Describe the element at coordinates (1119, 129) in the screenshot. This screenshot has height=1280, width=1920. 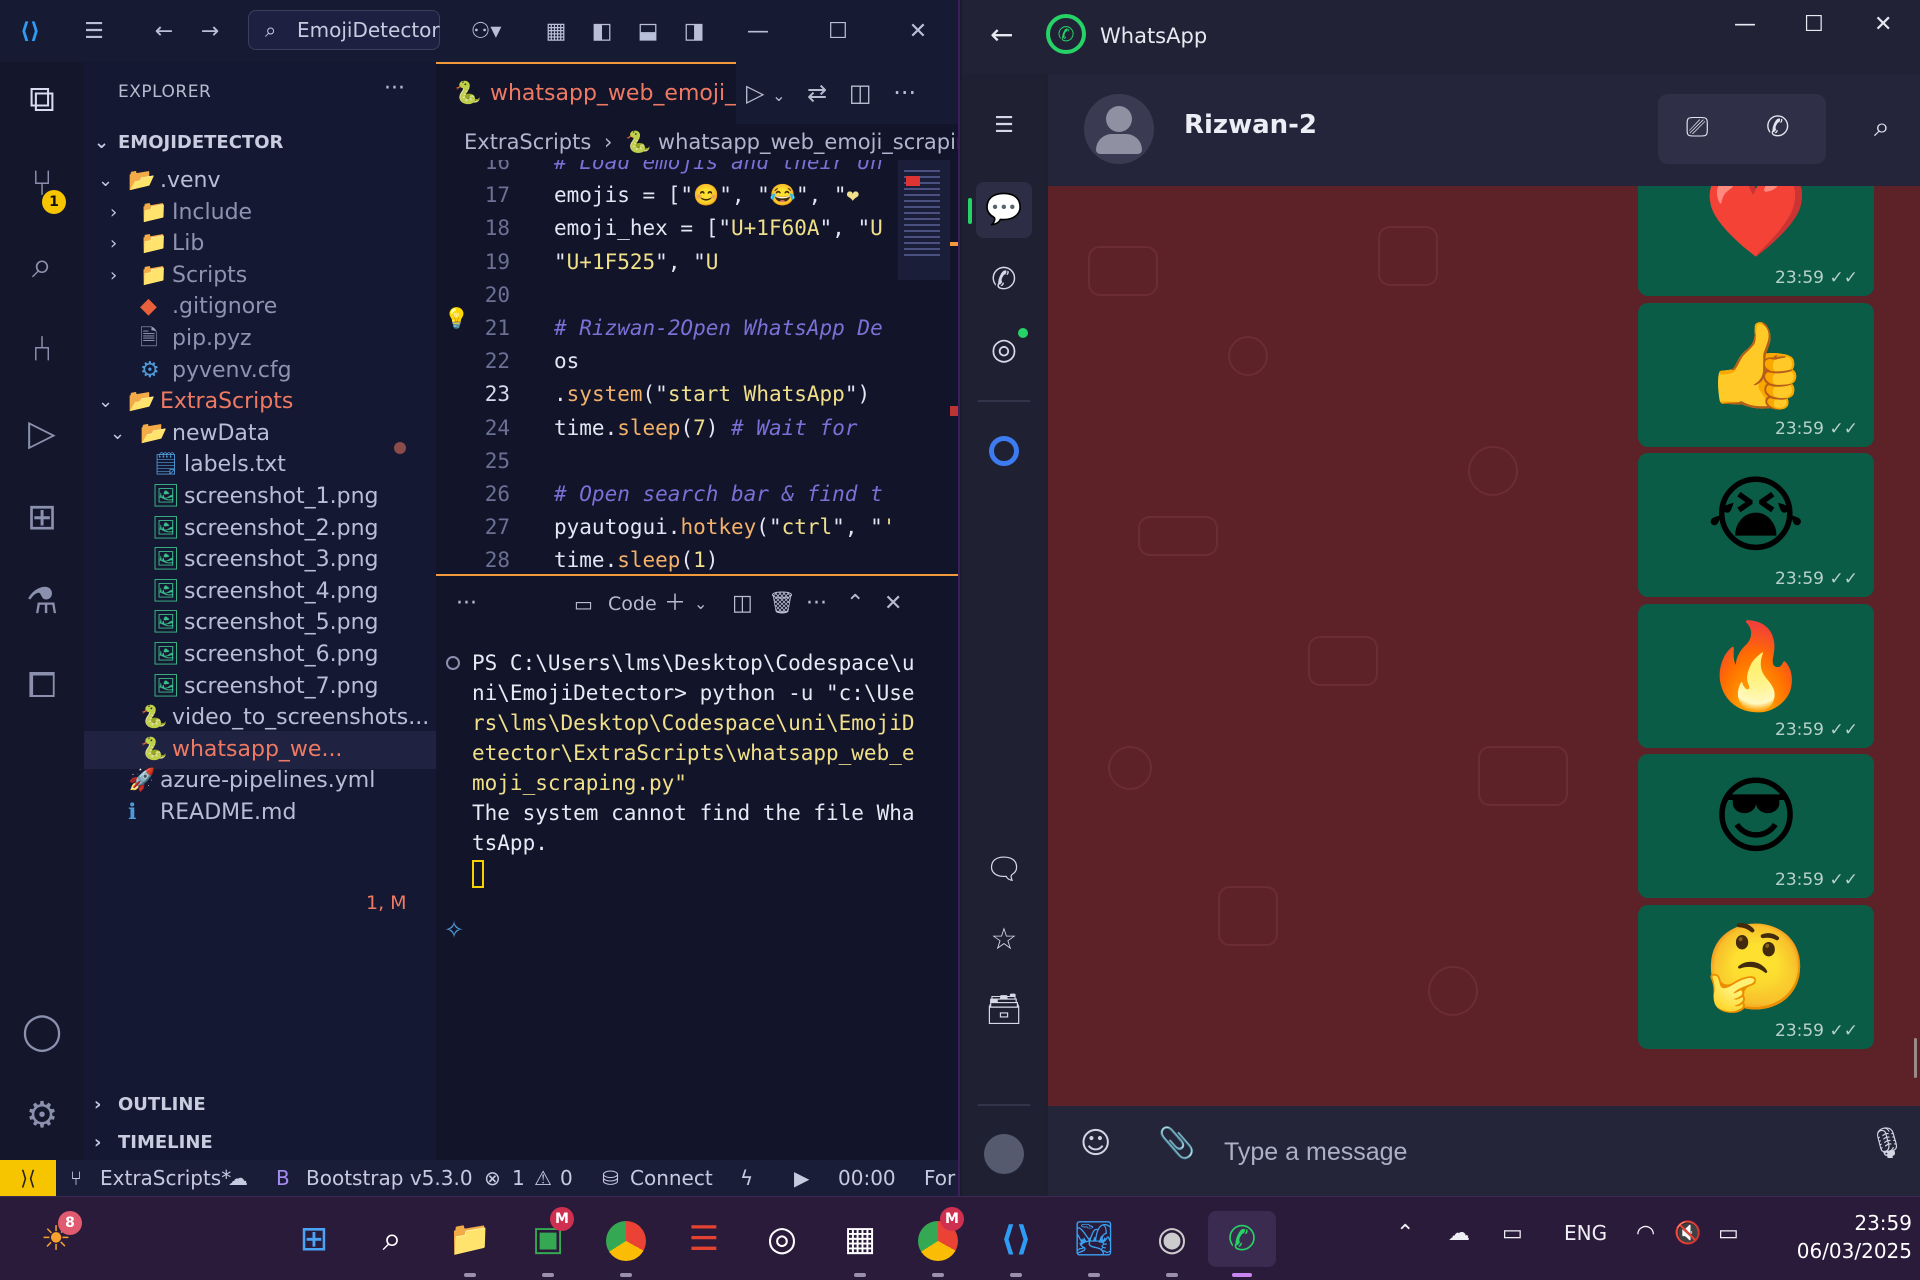
I see `contact-avatar` at that location.